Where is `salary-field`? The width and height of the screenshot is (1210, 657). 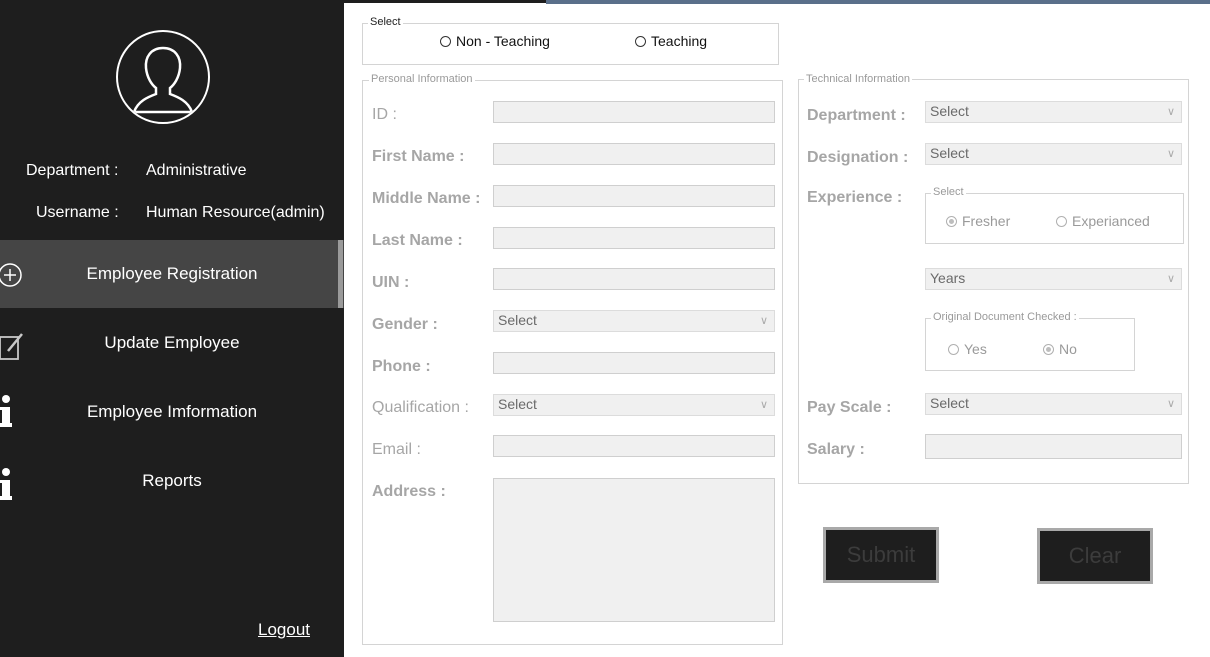
salary-field is located at coordinates (1053, 446).